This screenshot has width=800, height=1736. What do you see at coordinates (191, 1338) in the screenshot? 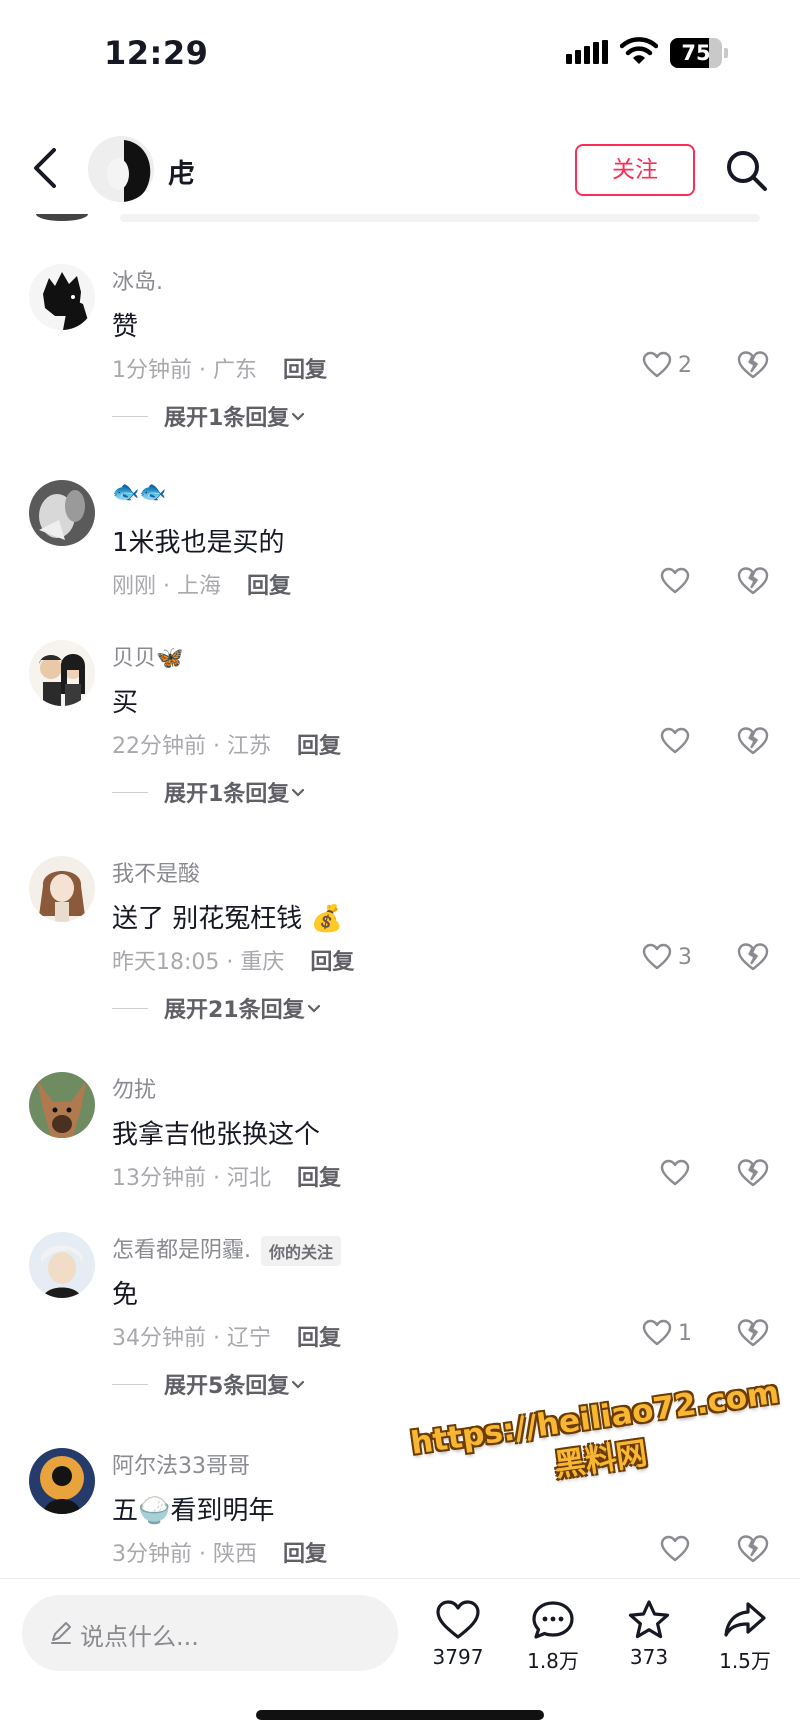
I see `comment-time-location: 34分钟前 · 辽宁` at bounding box center [191, 1338].